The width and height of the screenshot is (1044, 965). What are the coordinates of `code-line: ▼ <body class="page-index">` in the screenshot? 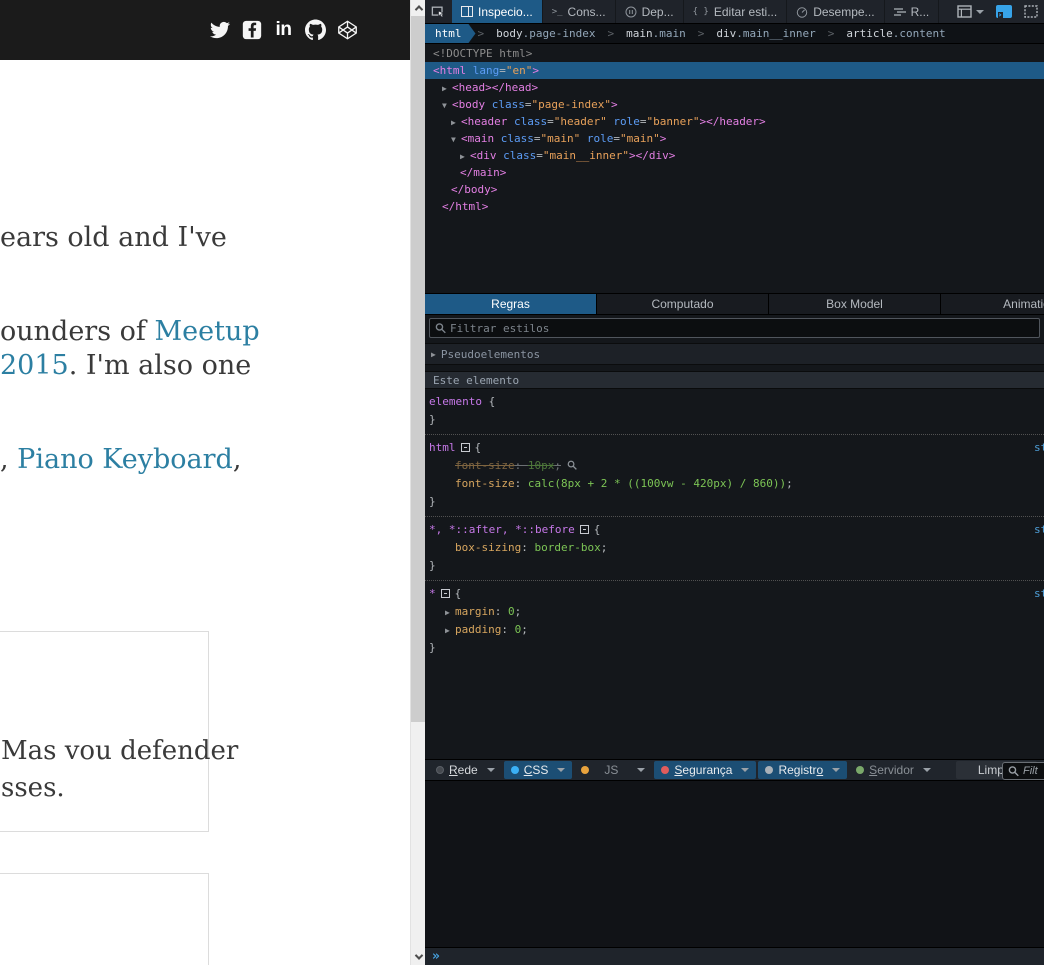 It's located at (734, 104).